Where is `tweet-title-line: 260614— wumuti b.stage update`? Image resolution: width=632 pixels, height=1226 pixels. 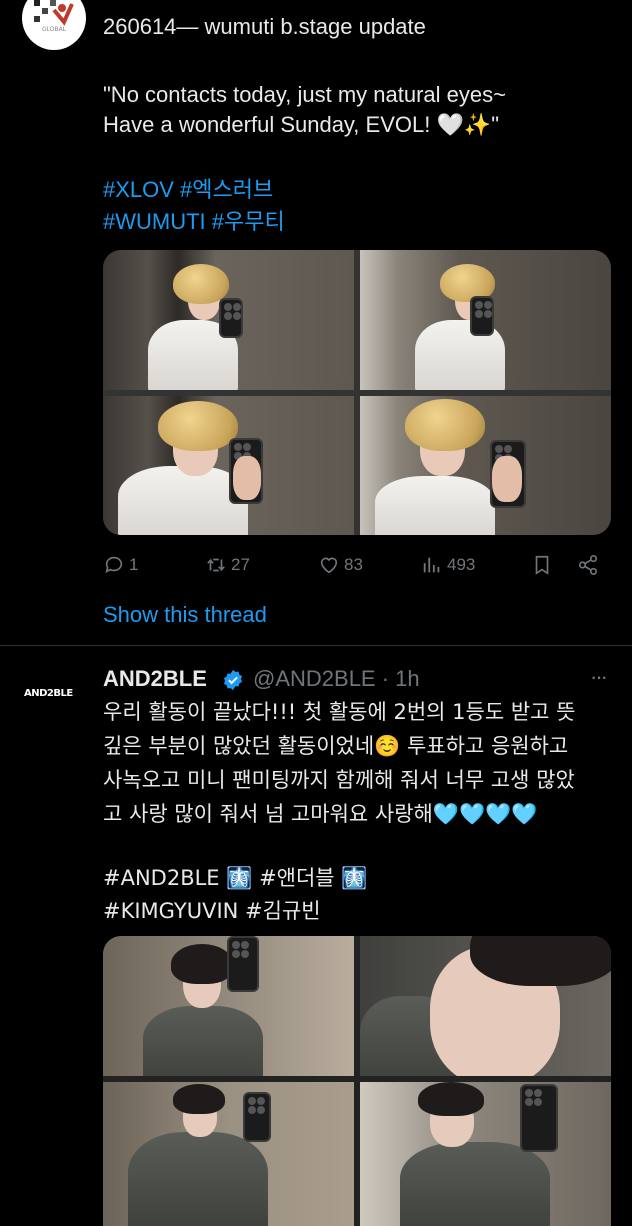
tweet-title-line: 260614— wumuti b.stage update is located at coordinates (264, 26).